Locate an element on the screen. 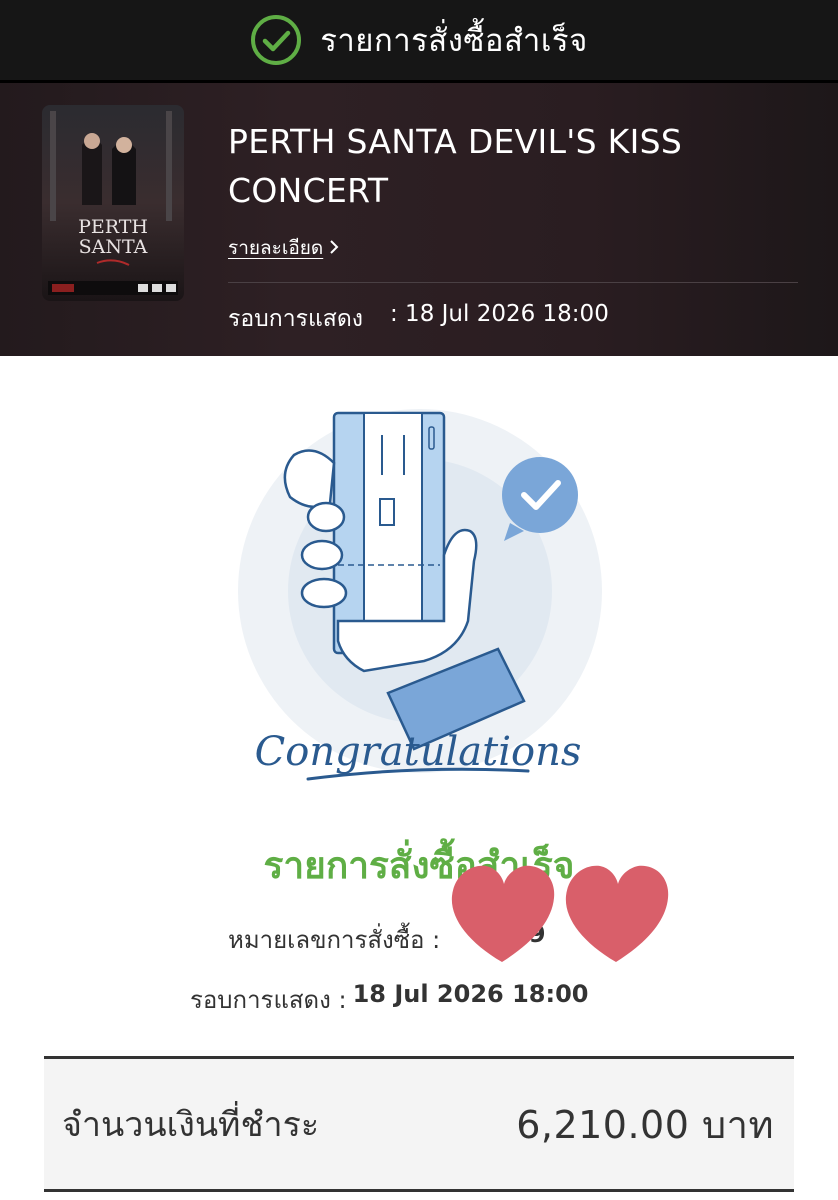 The width and height of the screenshot is (838, 1200). order-number-label: หมายเลขการสั่งซื้อ : is located at coordinates (334, 940).